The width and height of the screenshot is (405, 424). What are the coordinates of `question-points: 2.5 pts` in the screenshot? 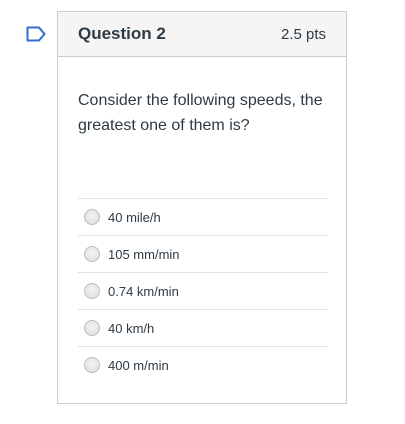 It's located at (303, 34).